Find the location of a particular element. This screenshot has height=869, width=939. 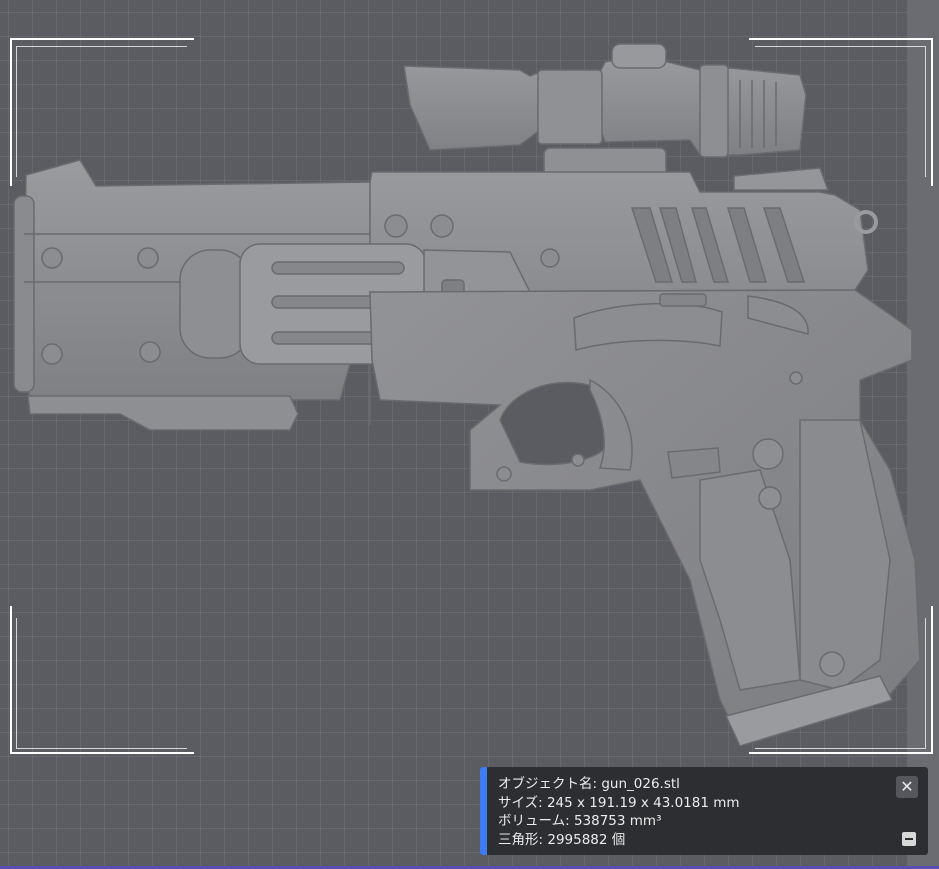

close-icon: ✕ is located at coordinates (907, 786).